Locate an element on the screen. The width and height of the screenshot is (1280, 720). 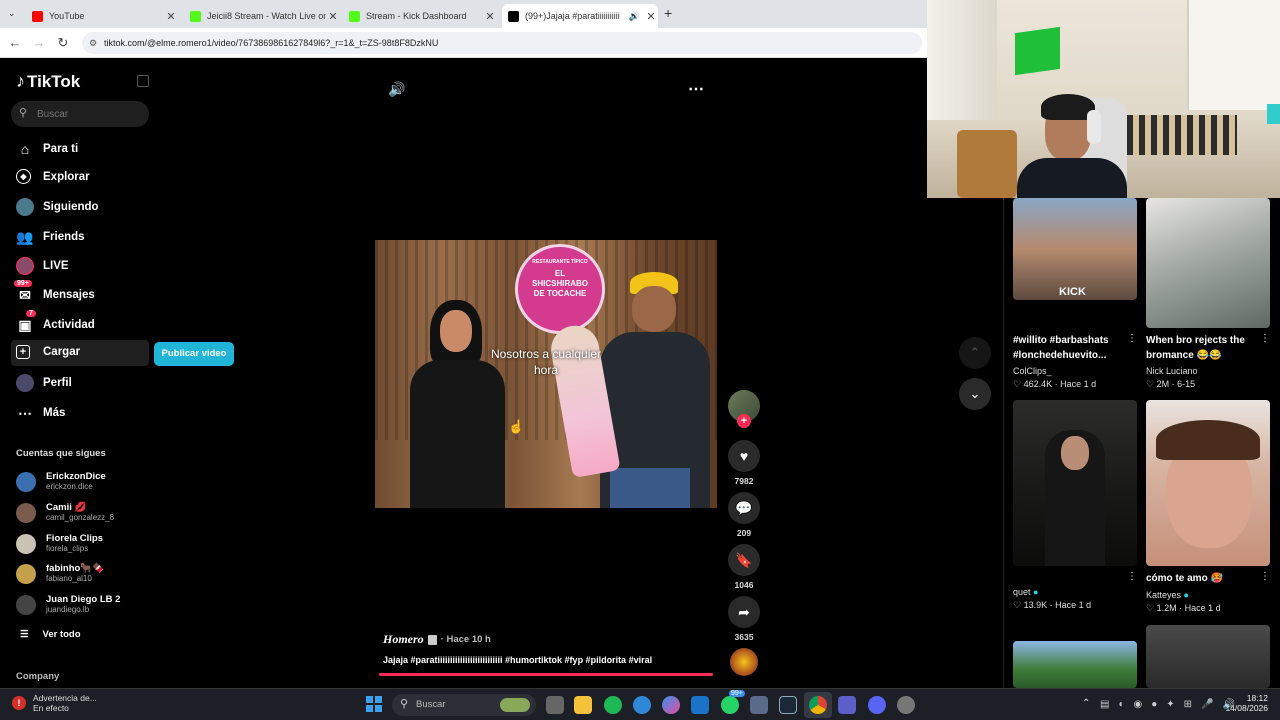
nav-live: LIVE is located at coordinates (42, 266).